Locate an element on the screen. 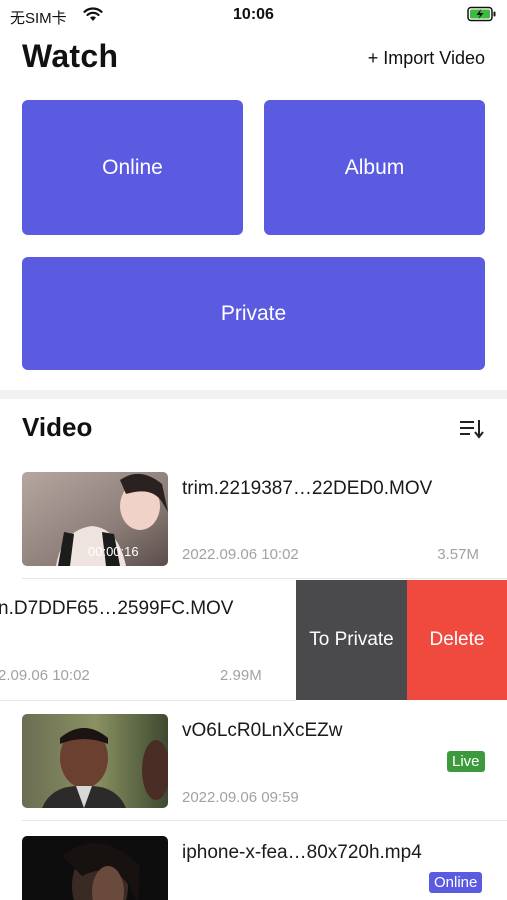 The image size is (507, 900). battery-charging-icon is located at coordinates (481, 14).